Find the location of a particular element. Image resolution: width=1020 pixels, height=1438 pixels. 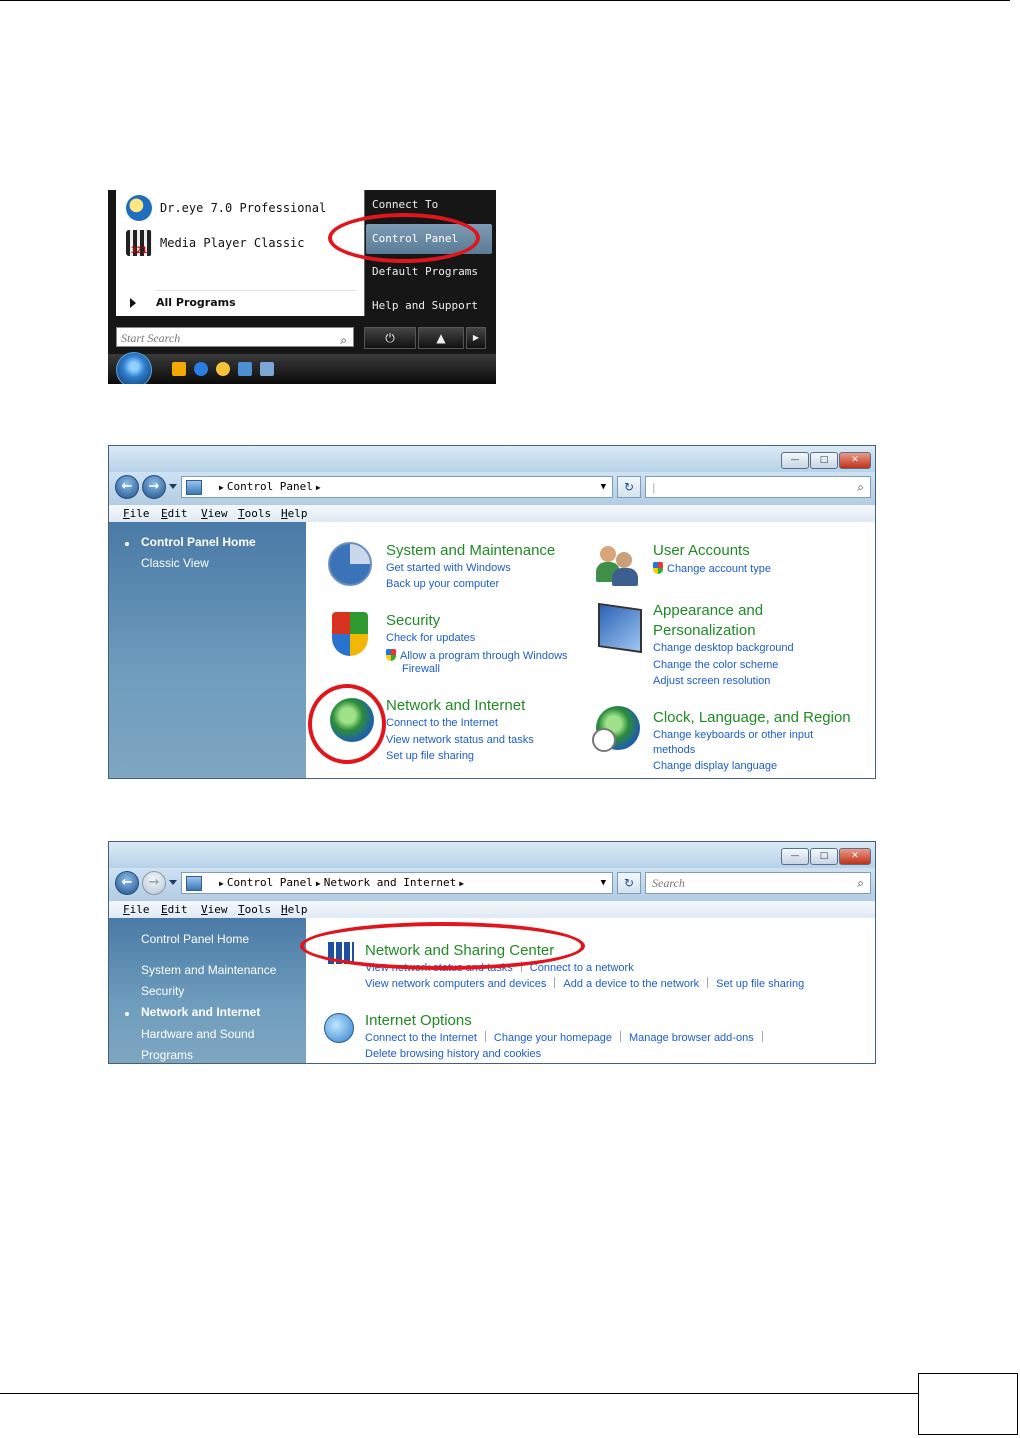

link-connect-to-network: Connect to a network is located at coordinates (582, 968).